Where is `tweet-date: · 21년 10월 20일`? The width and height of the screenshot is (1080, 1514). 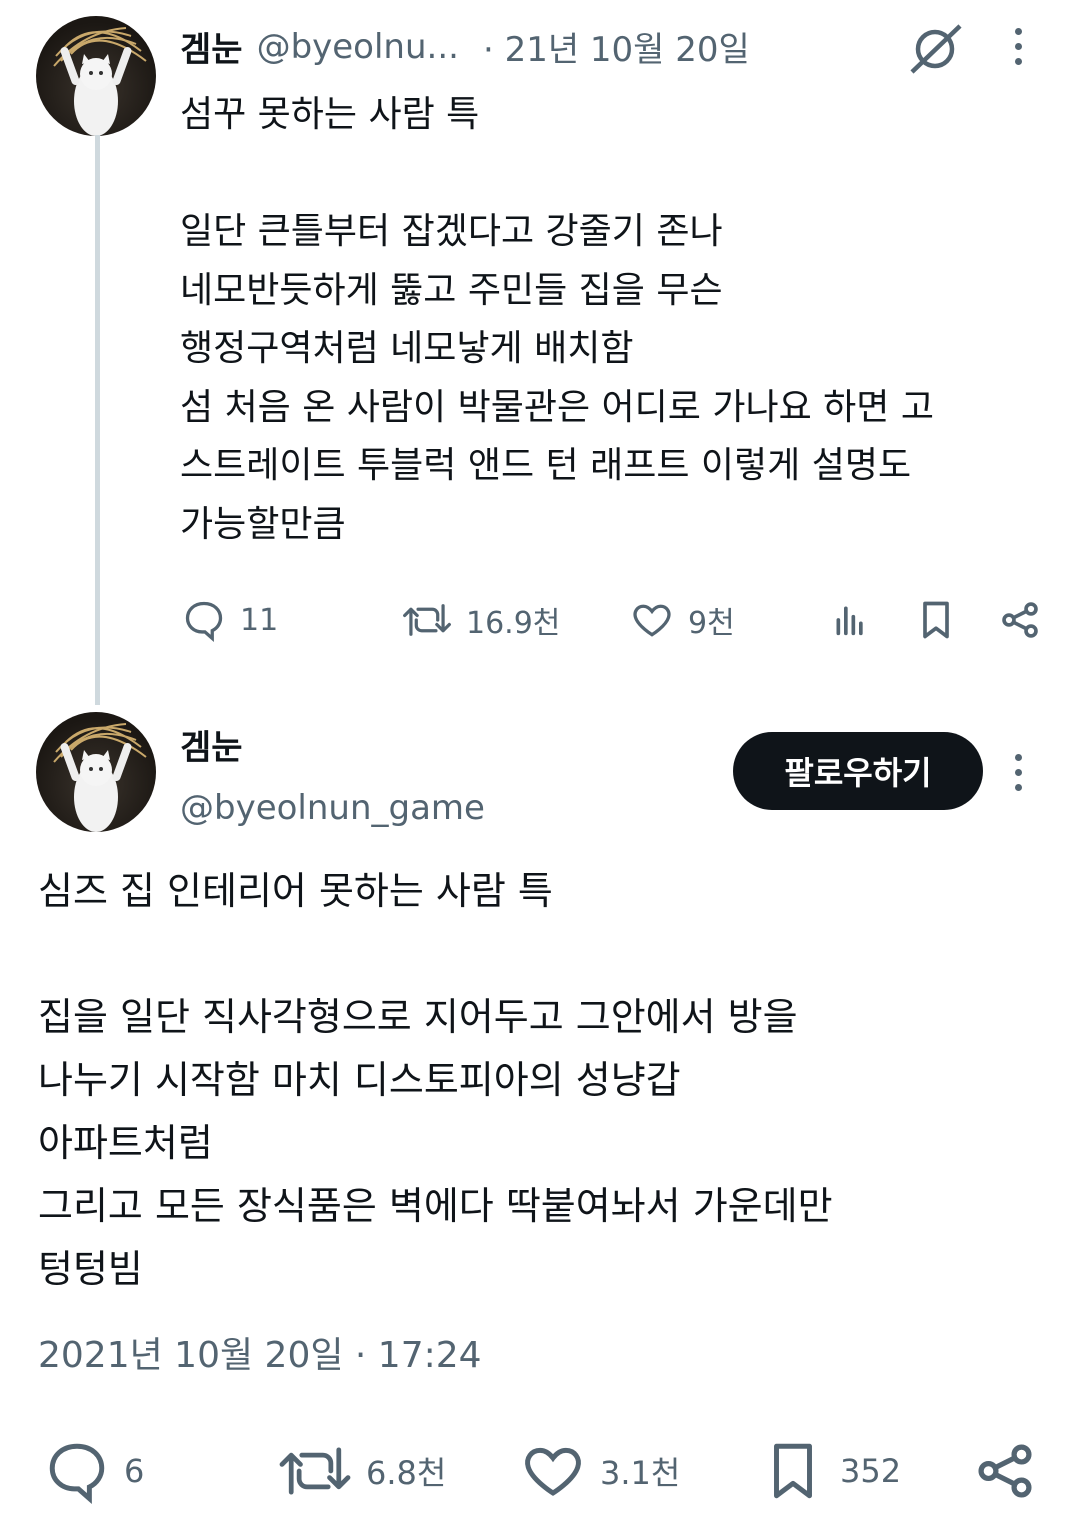 tweet-date: · 21년 10월 20일 is located at coordinates (616, 46).